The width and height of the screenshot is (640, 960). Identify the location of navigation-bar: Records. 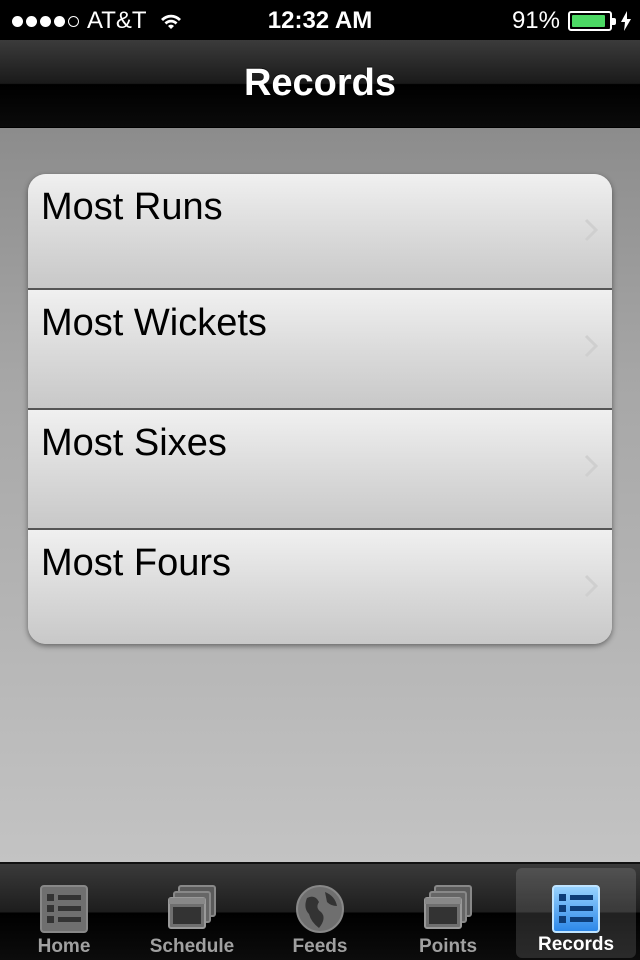
(320, 84).